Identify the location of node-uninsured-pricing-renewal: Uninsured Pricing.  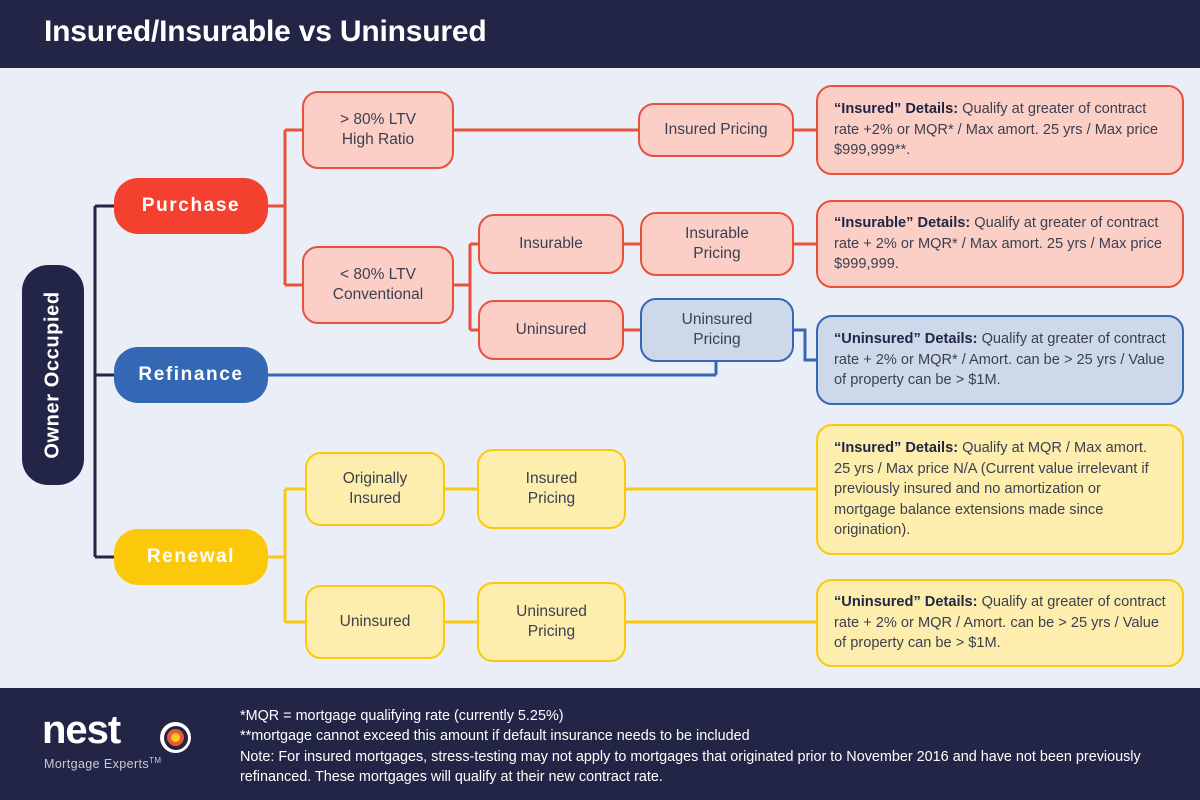
(551, 622).